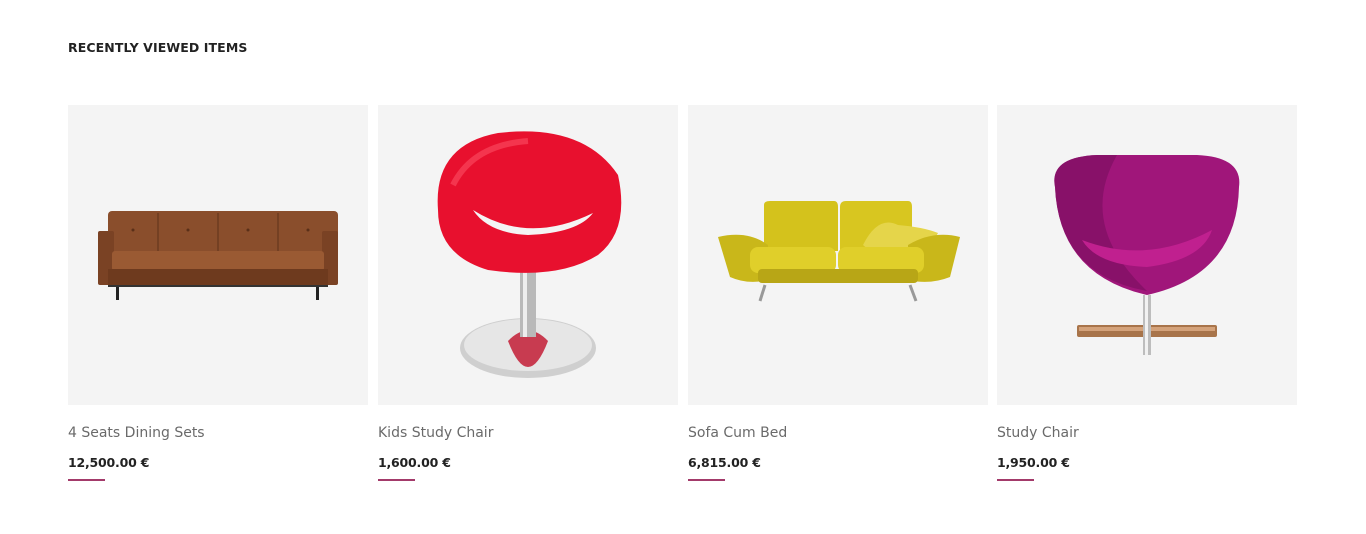  I want to click on product-image-sofa-bed, so click(838, 255).